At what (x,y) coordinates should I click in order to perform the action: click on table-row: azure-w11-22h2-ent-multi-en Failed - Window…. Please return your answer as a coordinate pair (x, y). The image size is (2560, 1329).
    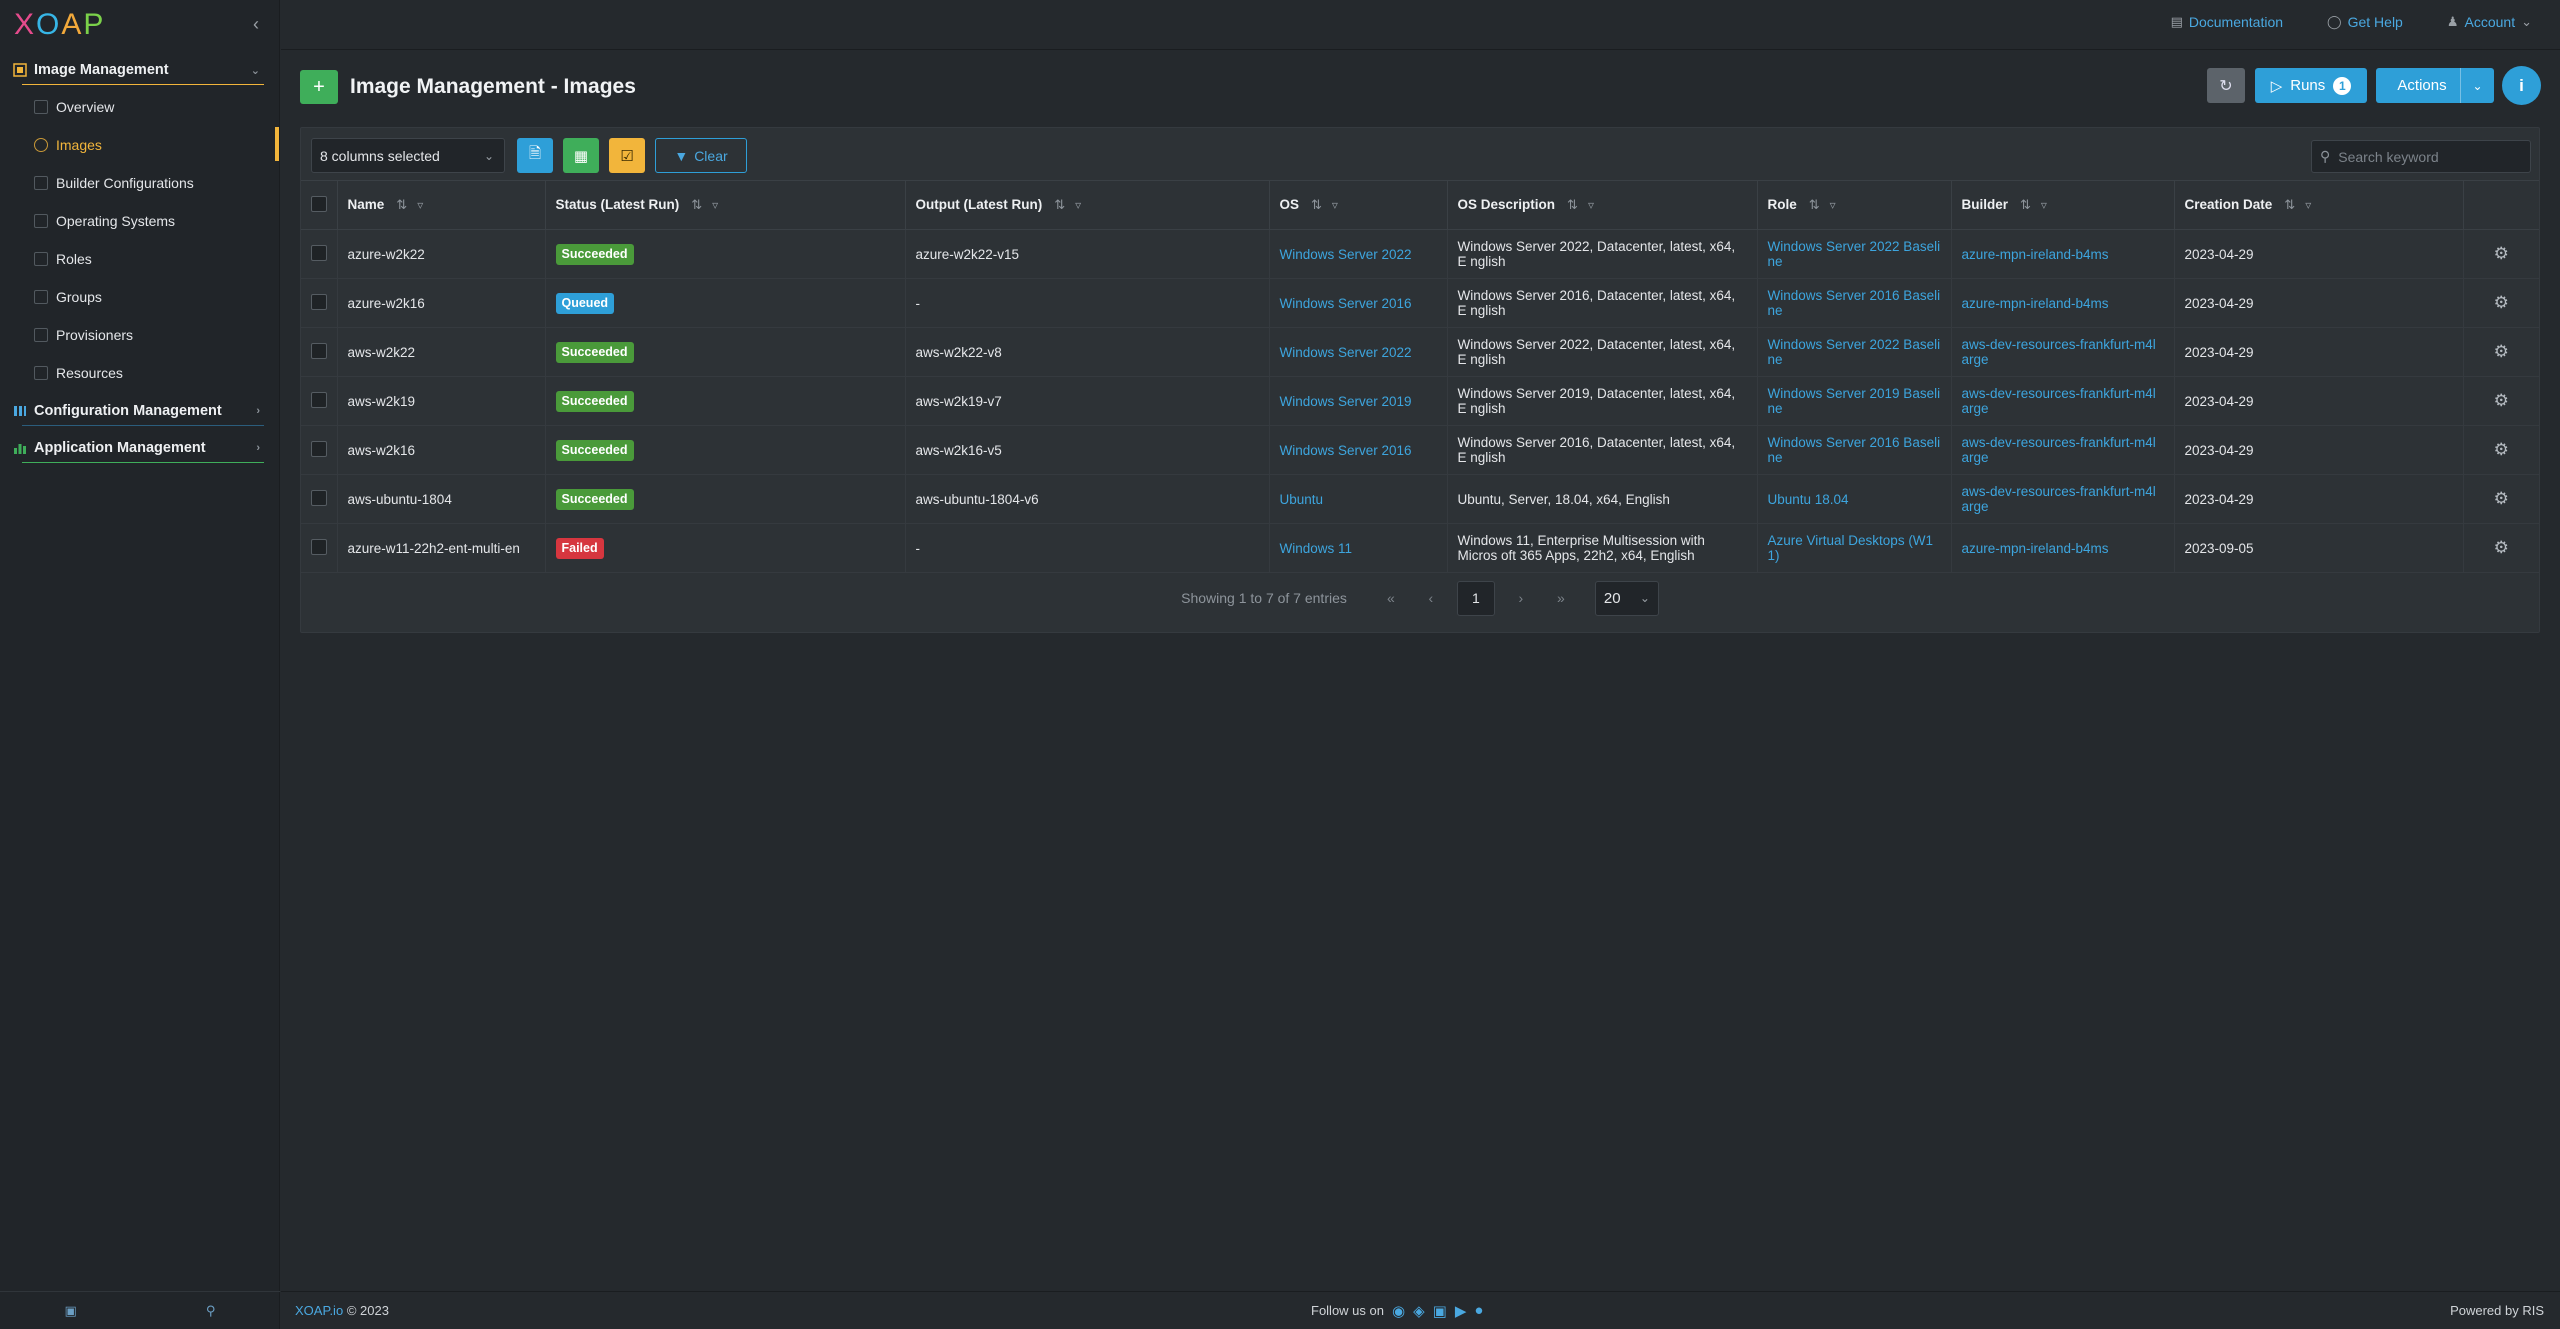
    Looking at the image, I should click on (1420, 548).